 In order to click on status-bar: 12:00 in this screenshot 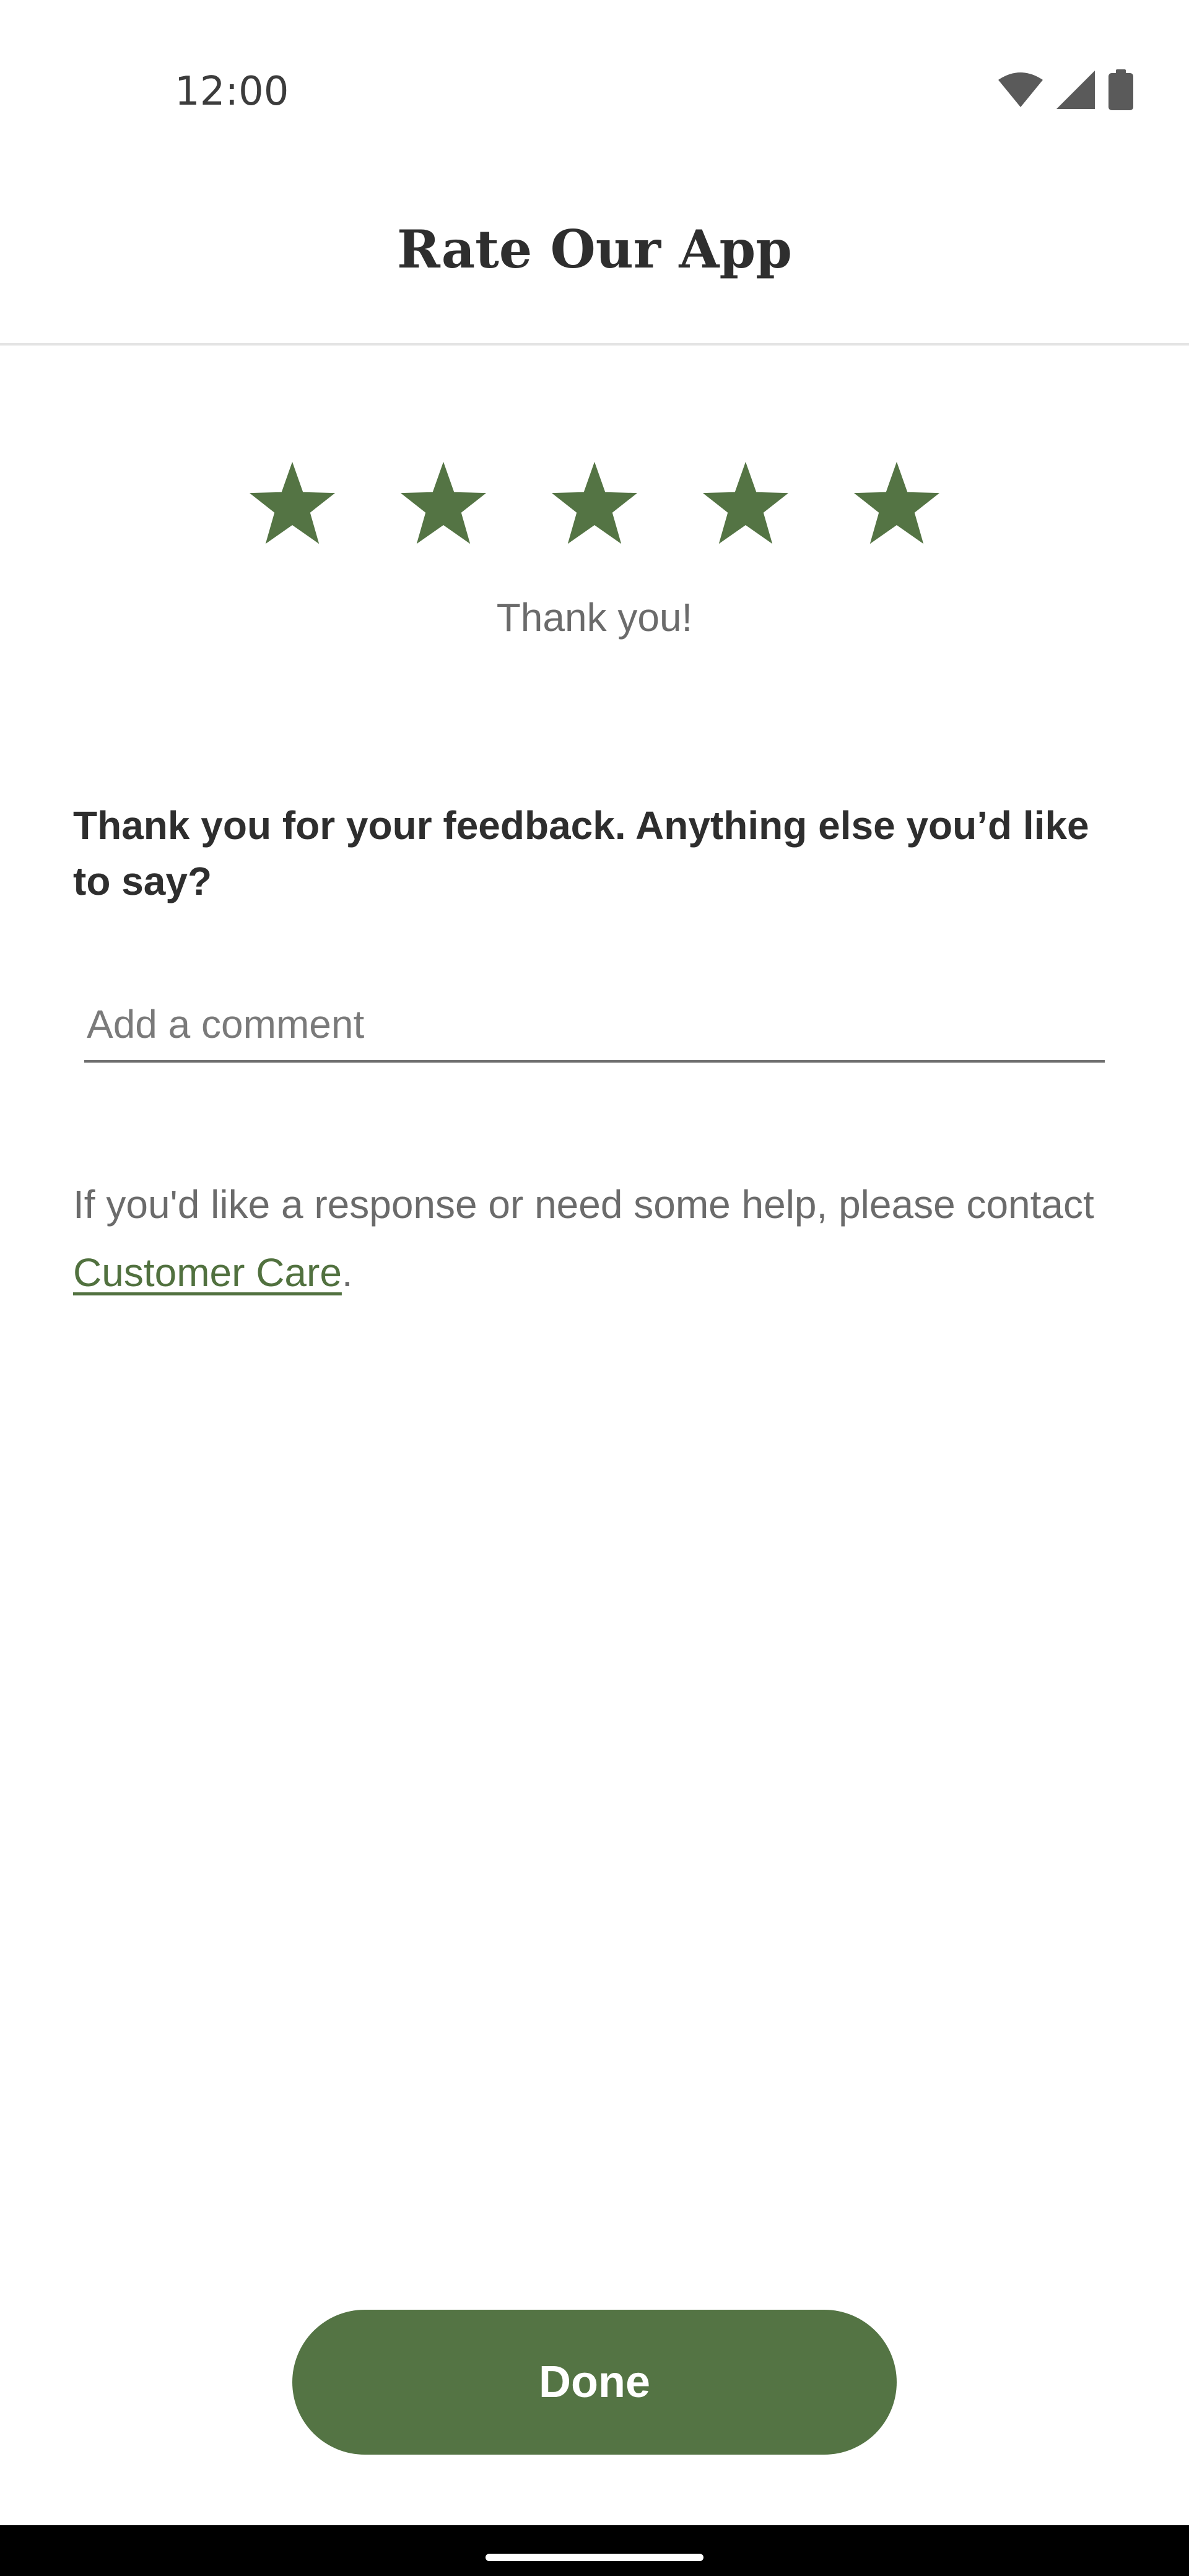, I will do `click(594, 90)`.